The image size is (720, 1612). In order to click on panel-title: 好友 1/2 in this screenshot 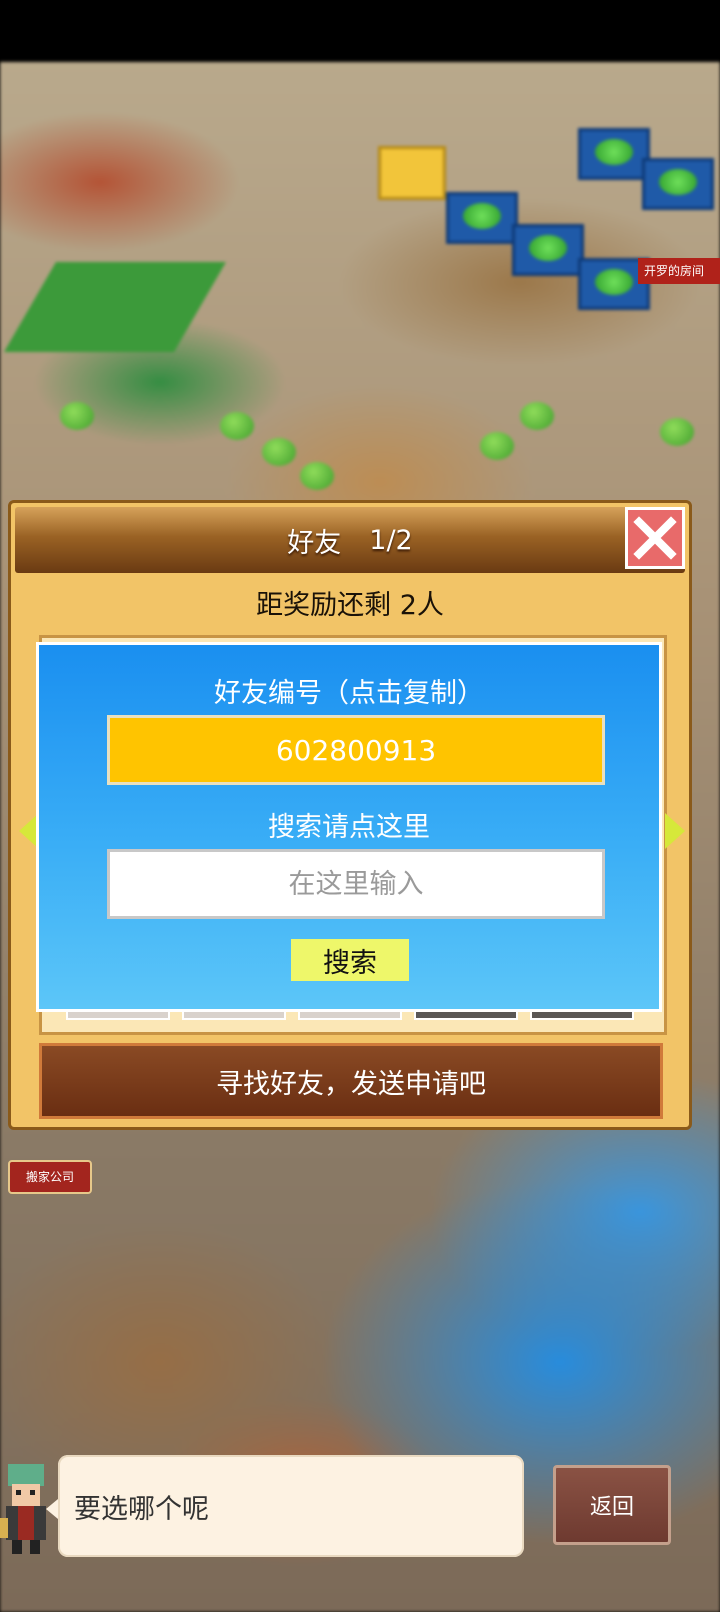, I will do `click(350, 540)`.